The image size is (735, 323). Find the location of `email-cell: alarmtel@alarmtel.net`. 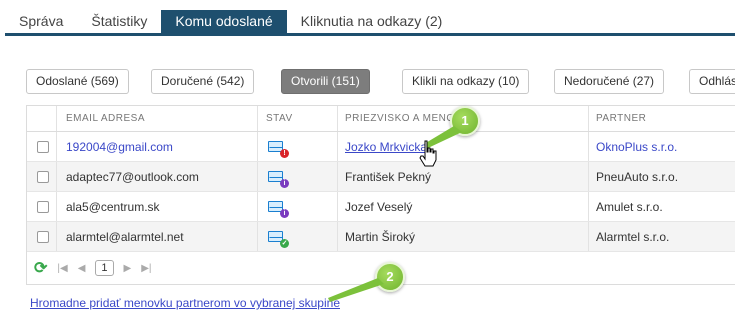

email-cell: alarmtel@alarmtel.net is located at coordinates (125, 236).